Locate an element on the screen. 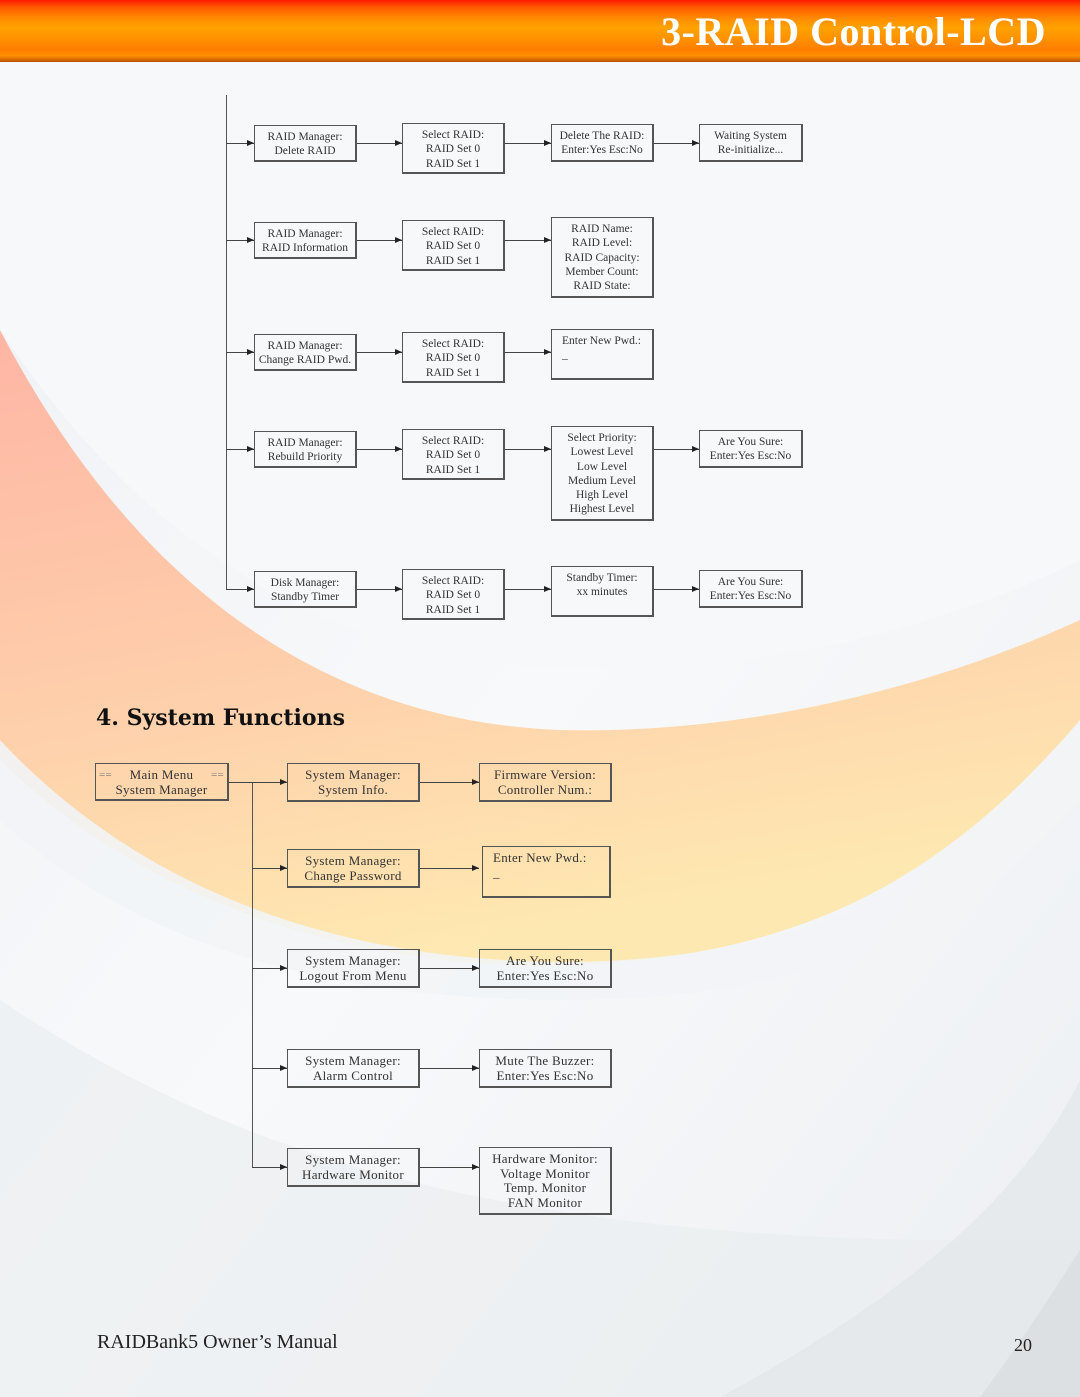 This screenshot has height=1397, width=1080. box-line: Controller Num.: is located at coordinates (545, 789).